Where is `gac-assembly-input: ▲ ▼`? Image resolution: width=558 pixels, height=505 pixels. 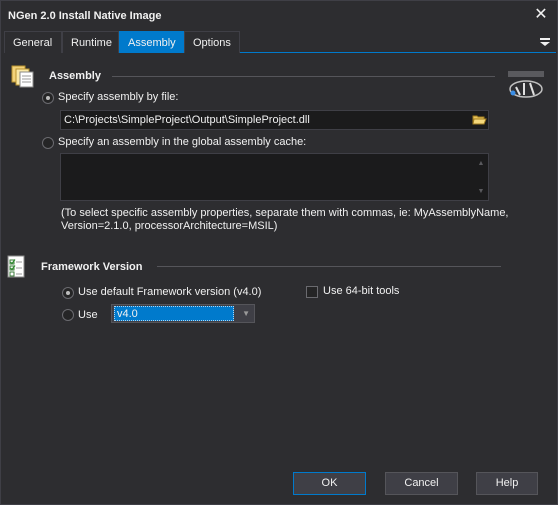
gac-assembly-input: ▲ ▼ is located at coordinates (274, 177).